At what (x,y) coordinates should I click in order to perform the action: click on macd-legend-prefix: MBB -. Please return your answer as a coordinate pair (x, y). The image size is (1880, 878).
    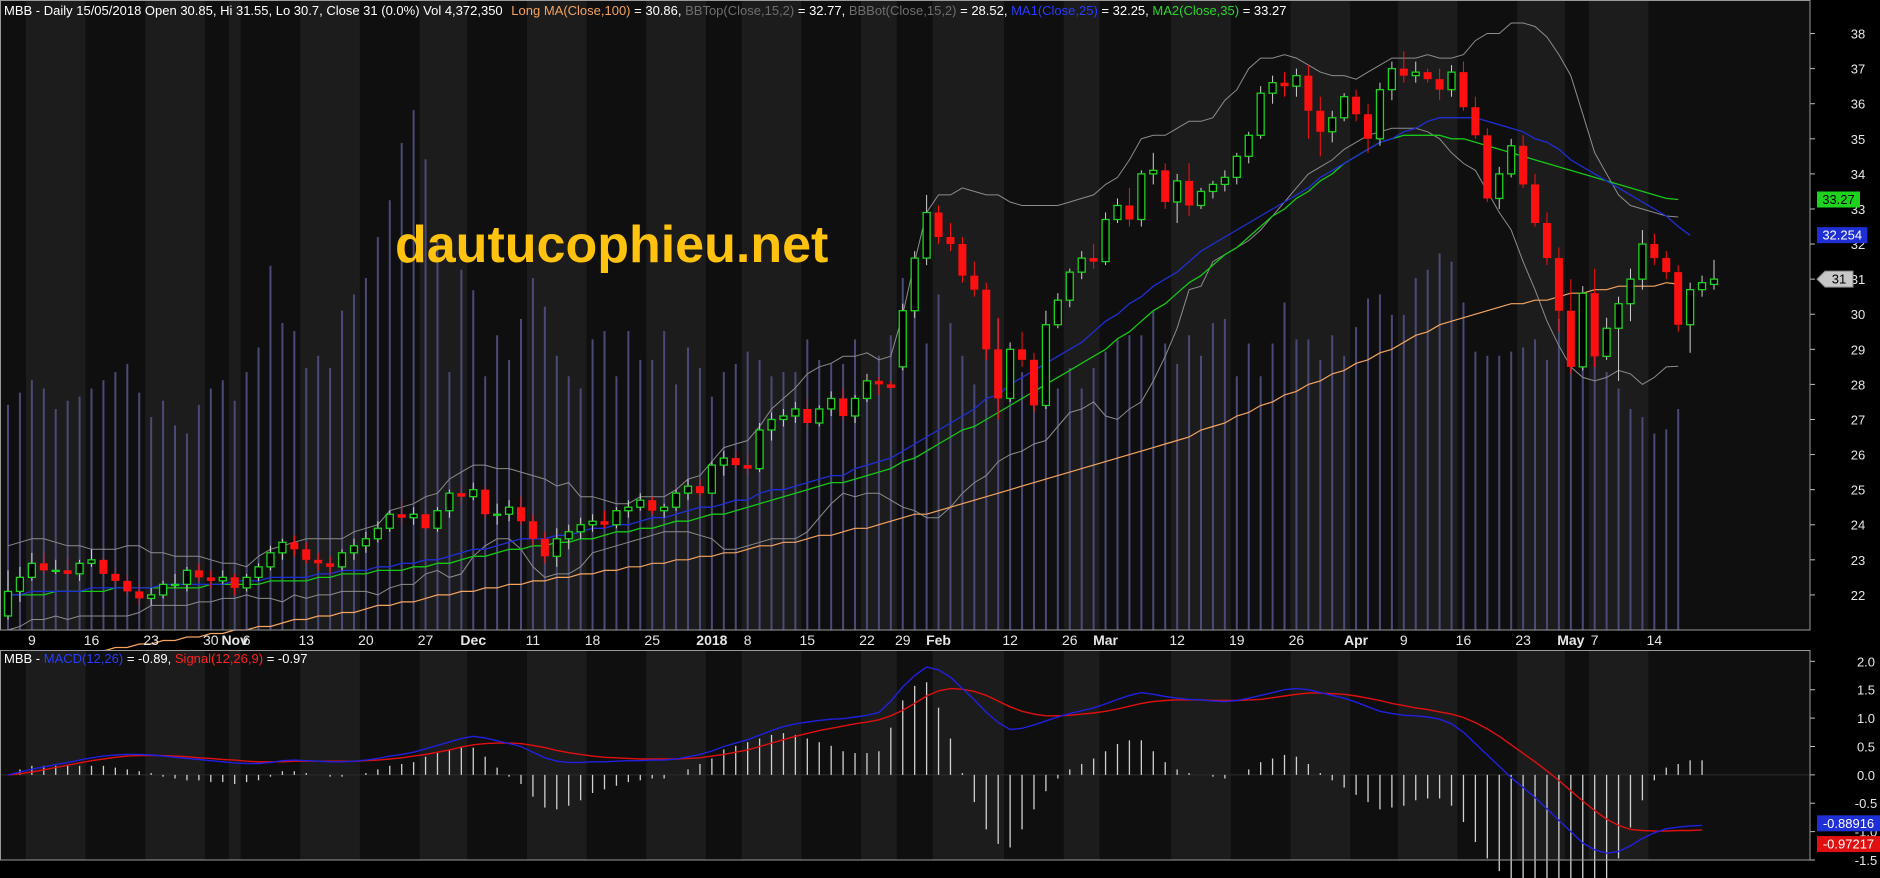
    Looking at the image, I should click on (24, 658).